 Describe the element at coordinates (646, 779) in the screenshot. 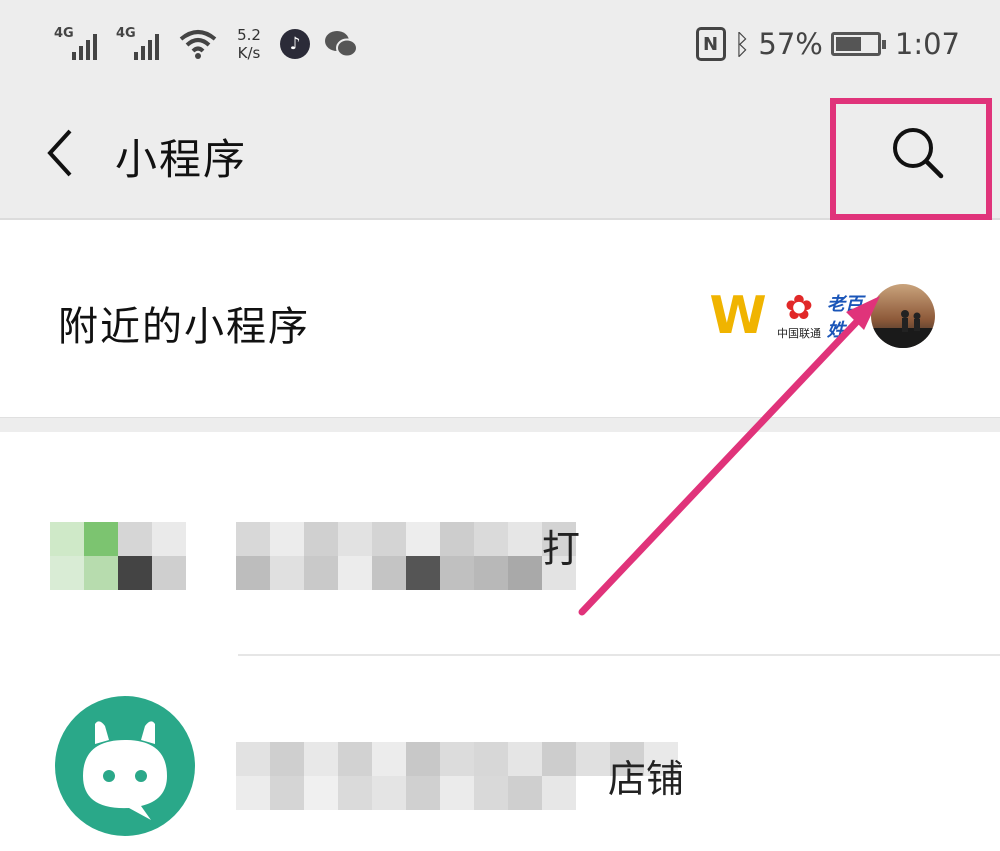

I see `item-title-tail: 店铺` at that location.